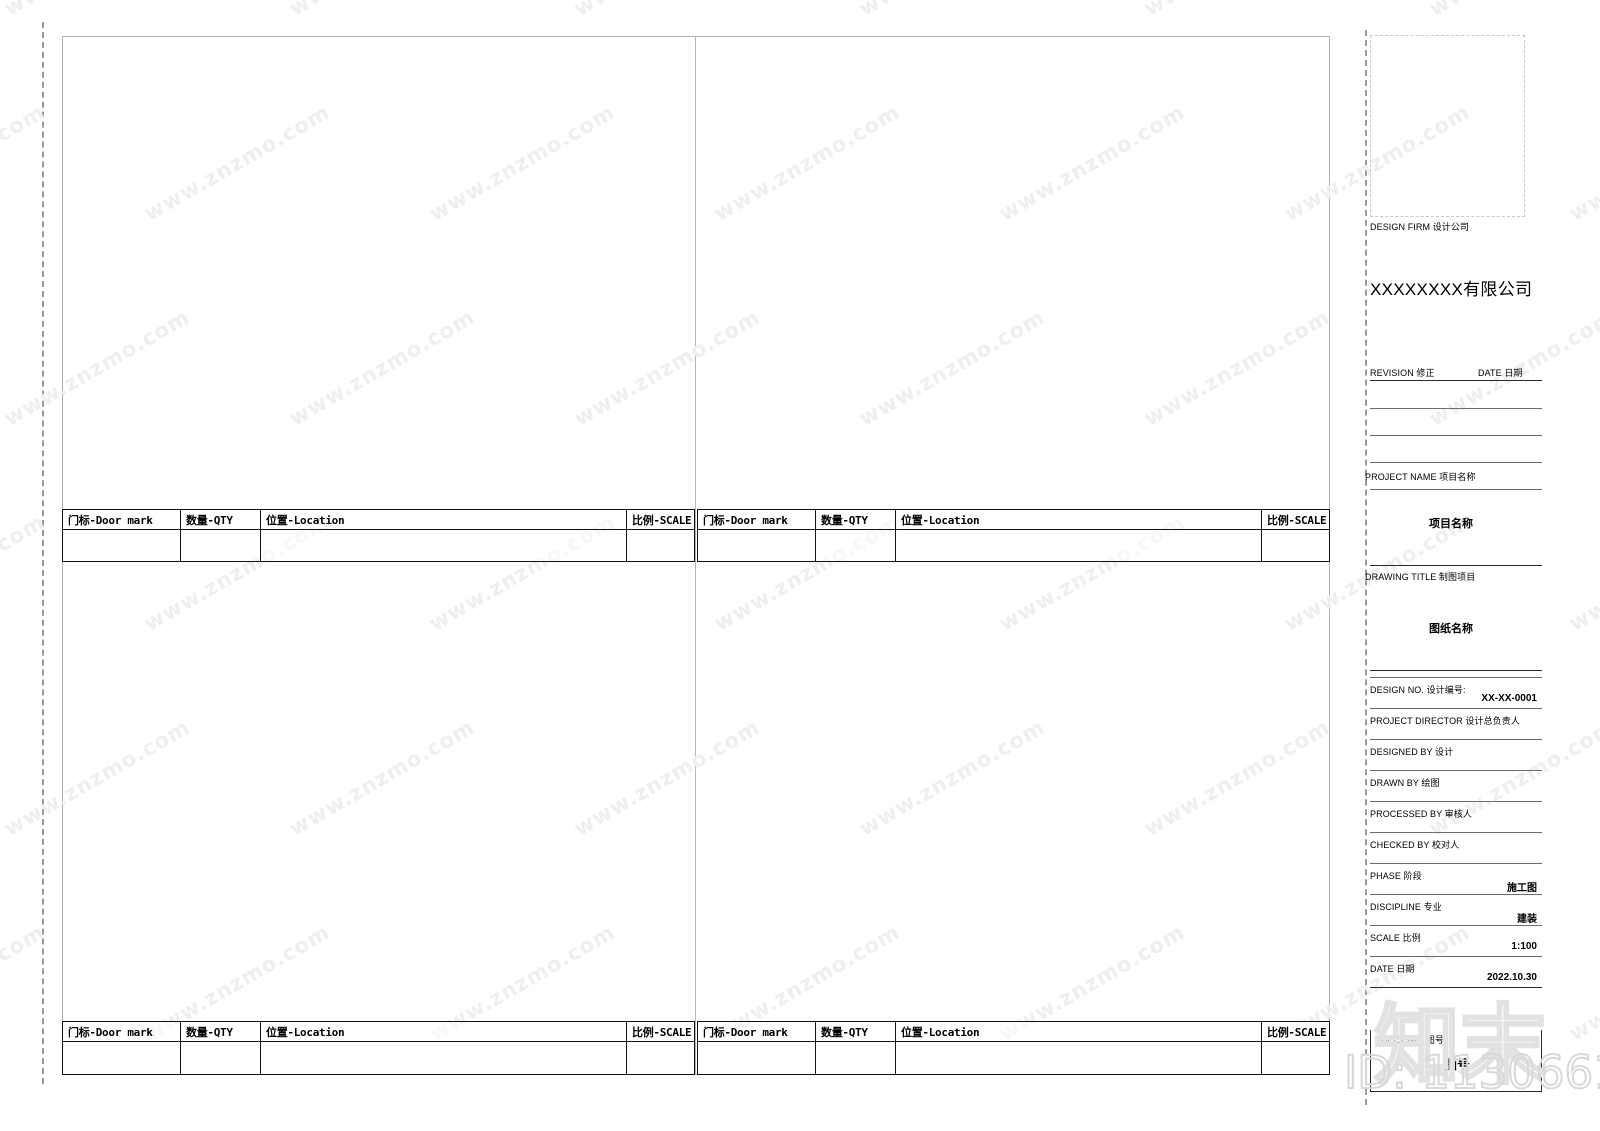  I want to click on project-name-rule, so click(1456, 565).